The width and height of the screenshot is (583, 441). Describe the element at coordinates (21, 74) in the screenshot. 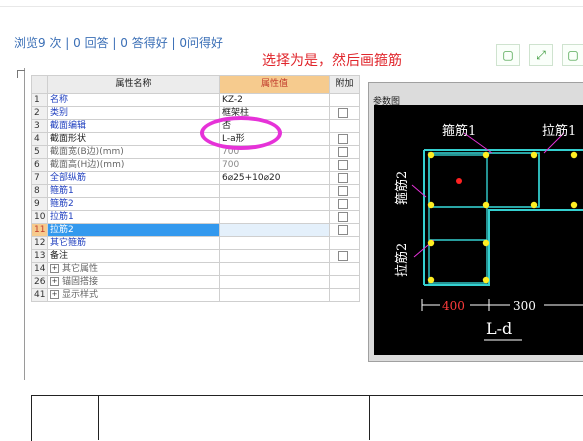

I see `corner-mark` at that location.